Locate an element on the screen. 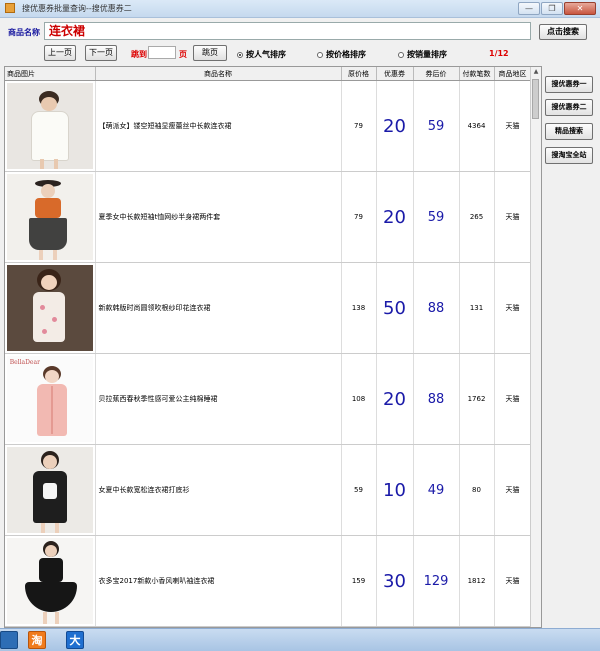 Image resolution: width=600 pixels, height=651 pixels. sort-popularity-label: 按人气排序 is located at coordinates (266, 54).